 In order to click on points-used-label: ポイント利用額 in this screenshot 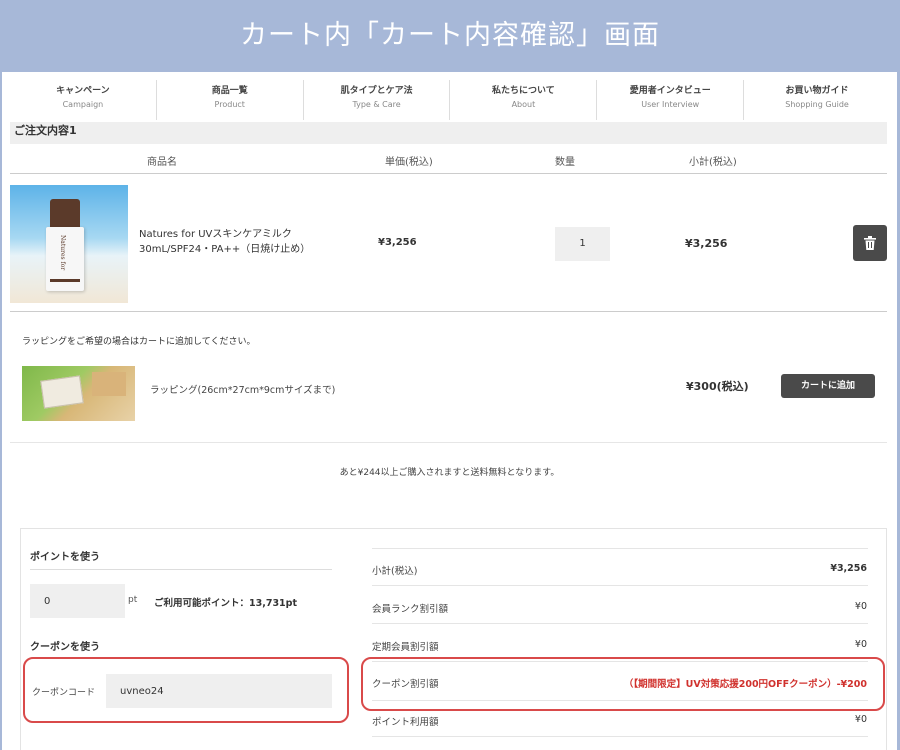, I will do `click(405, 722)`.